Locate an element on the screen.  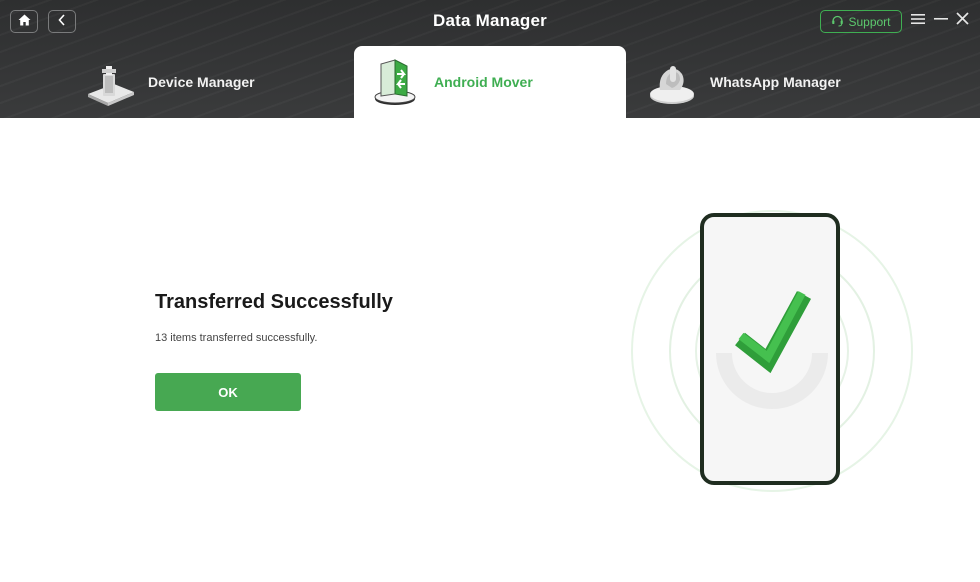
tab-label-device-manager: Device Manager is located at coordinates (201, 82).